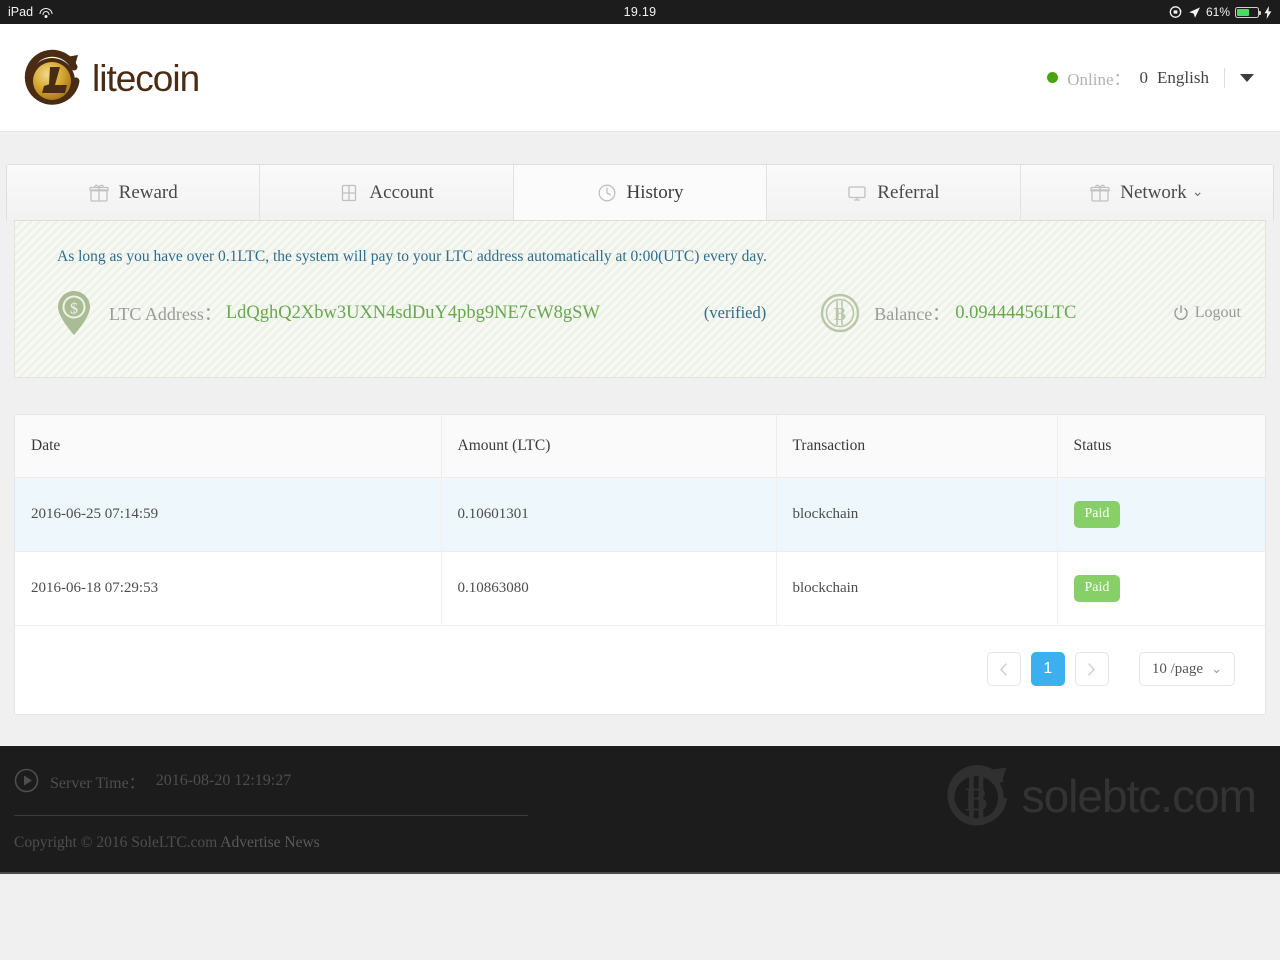  Describe the element at coordinates (116, 842) in the screenshot. I see `copyright-text: Copyright © 2016 SoleLTC.com` at that location.